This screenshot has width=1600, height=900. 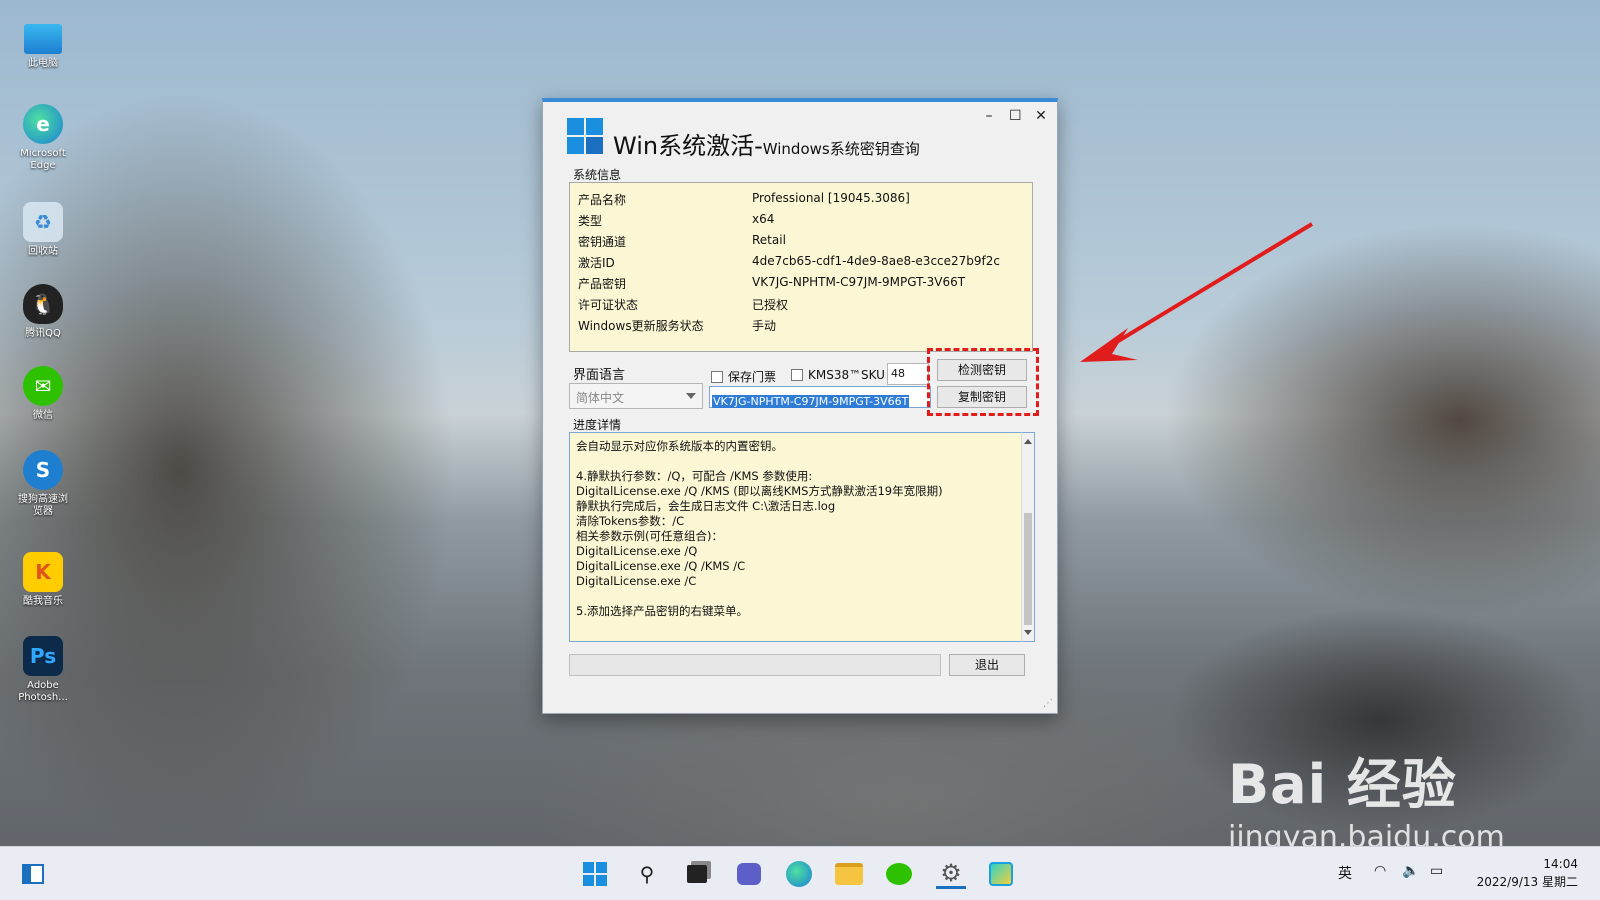 I want to click on info-row: 产品密钥 VK7JG-NPHTM-C97JM-9MPGT-3V66T, so click(x=771, y=283).